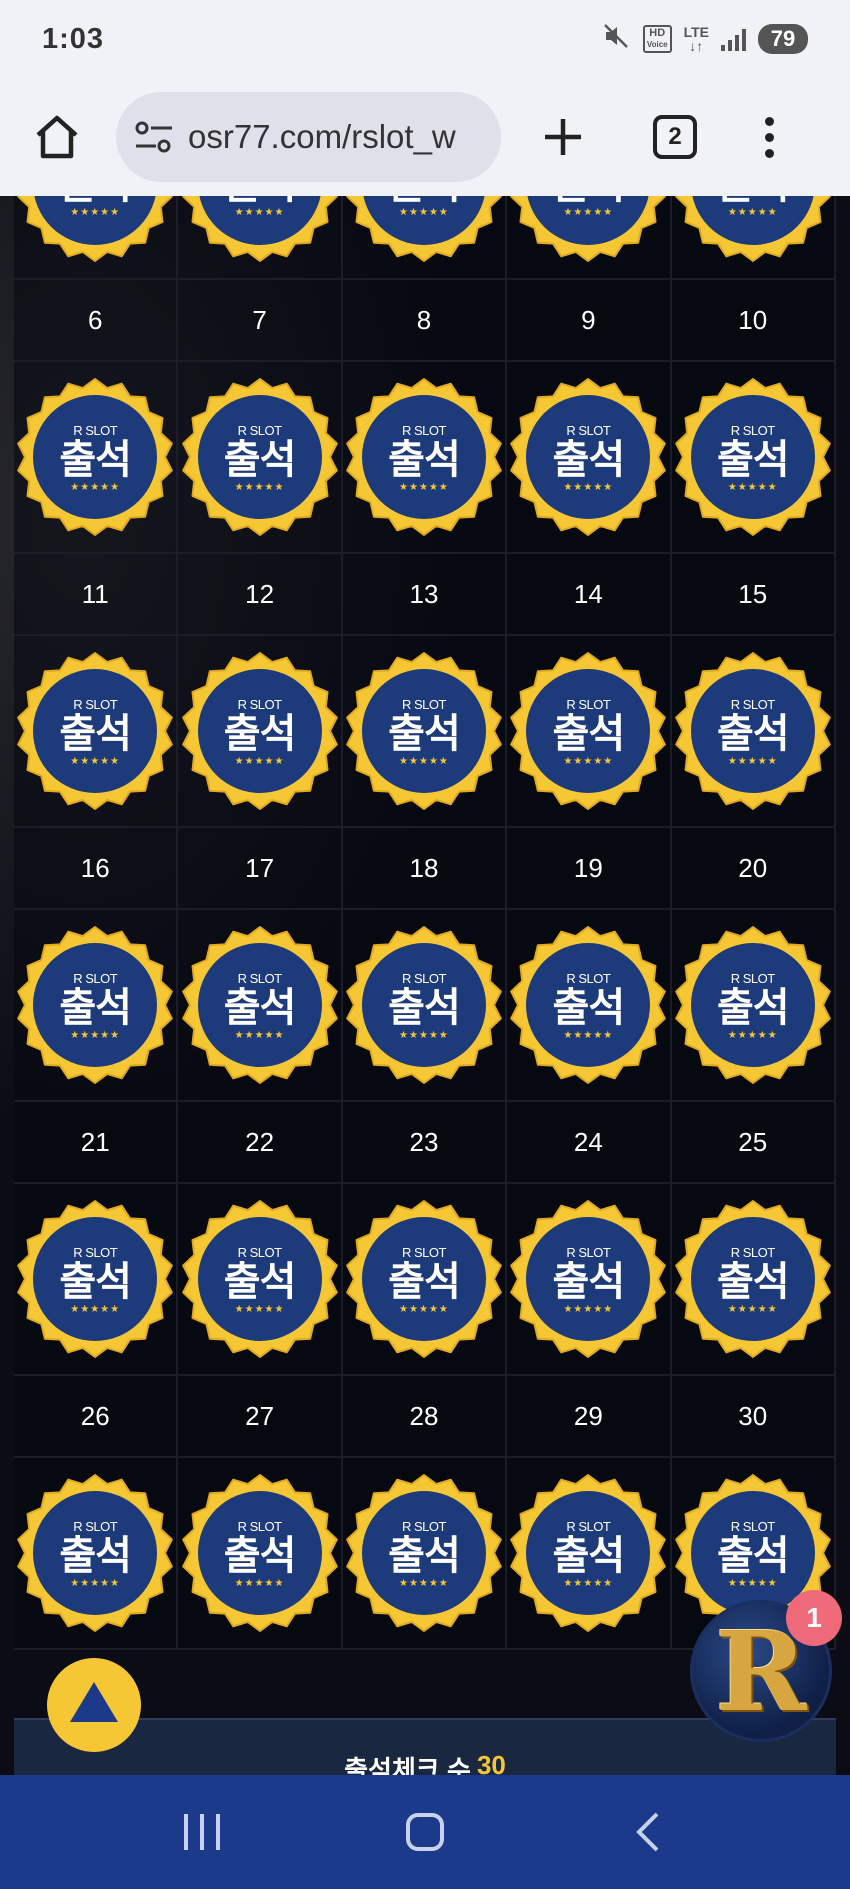  What do you see at coordinates (696, 32) in the screenshot?
I see `lte-label: LTE` at bounding box center [696, 32].